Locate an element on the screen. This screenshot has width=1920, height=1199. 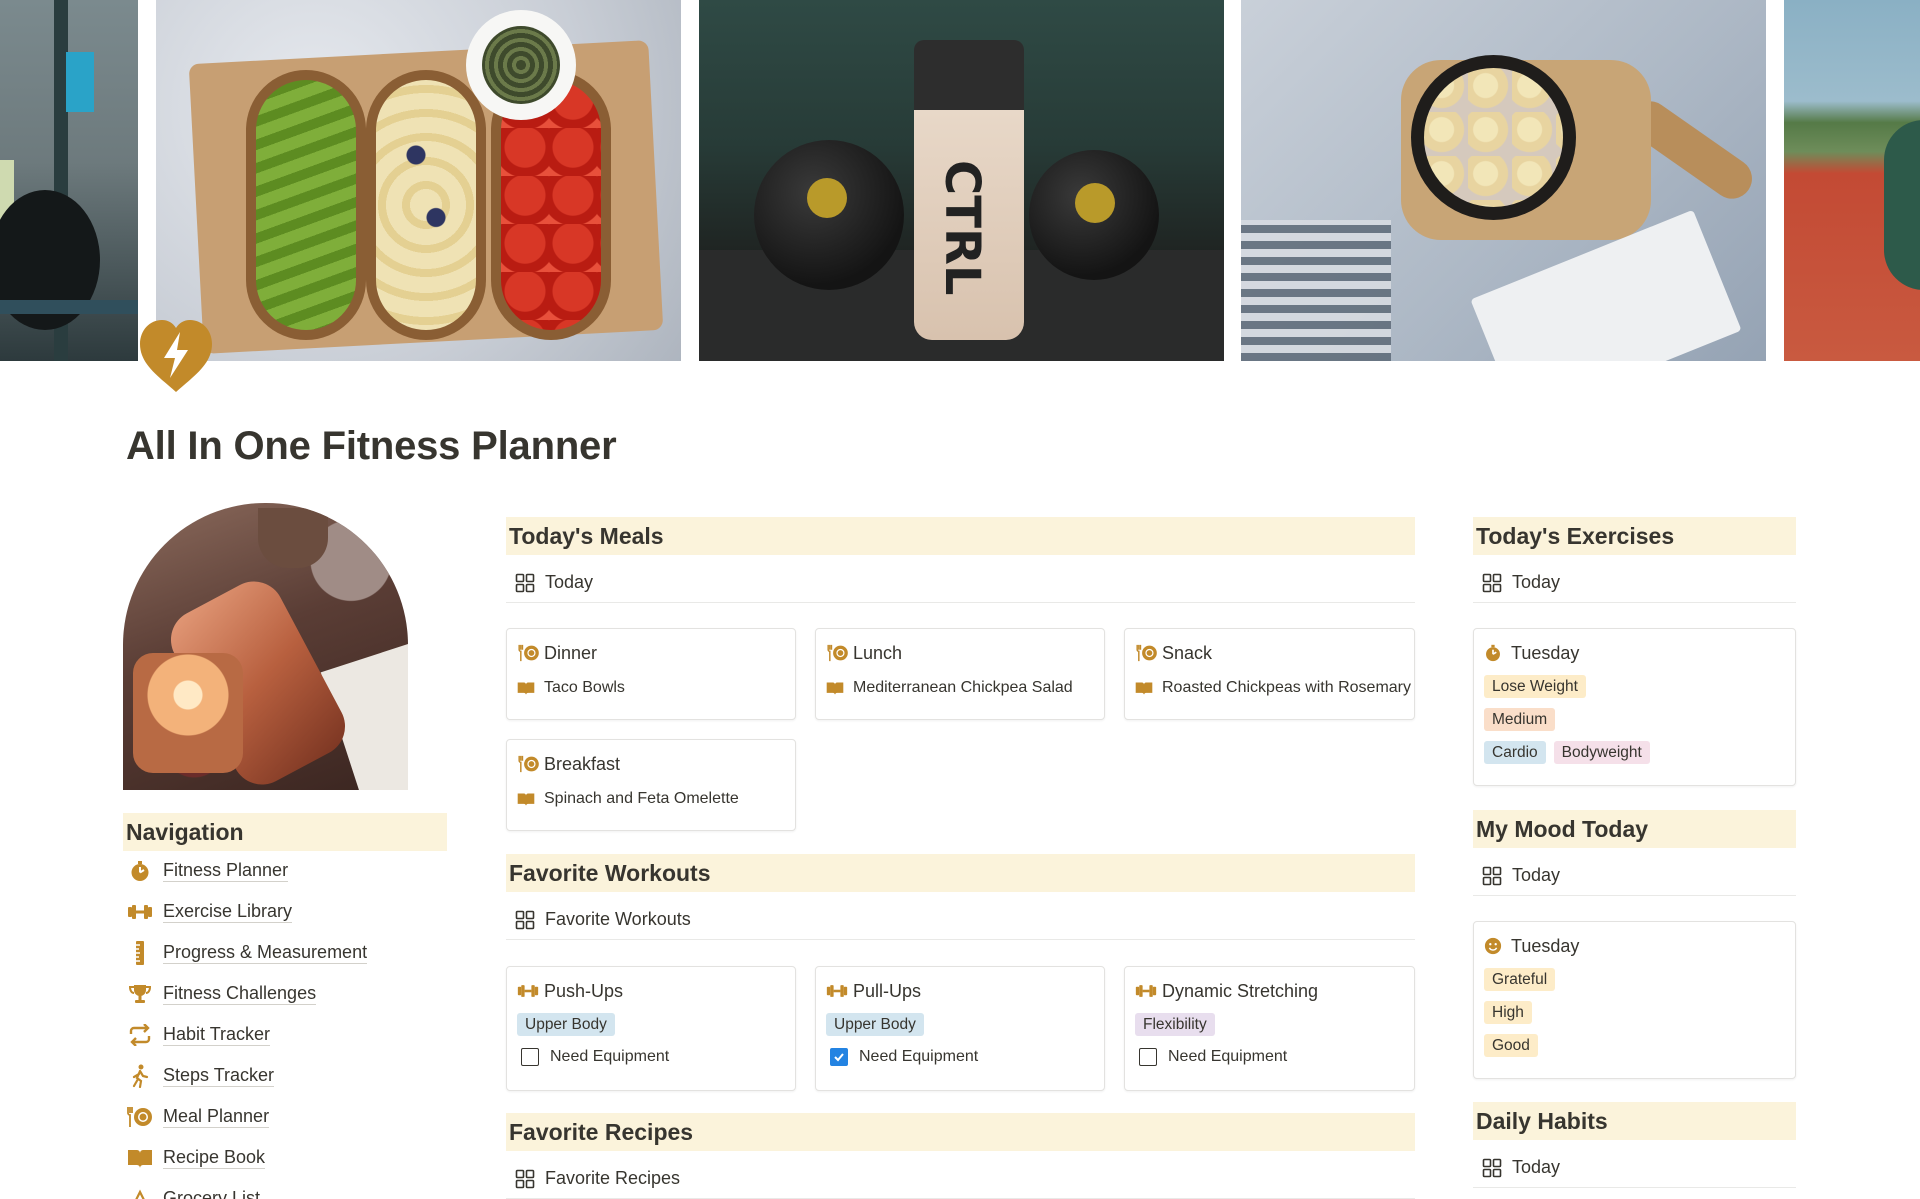
meal-card-lunch: Lunch Mediterranean Chickpea Salad is located at coordinates (960, 674).